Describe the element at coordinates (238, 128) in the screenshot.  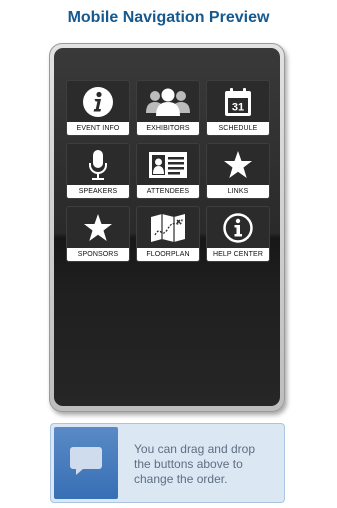
I see `tile-label: SCHEDULE` at that location.